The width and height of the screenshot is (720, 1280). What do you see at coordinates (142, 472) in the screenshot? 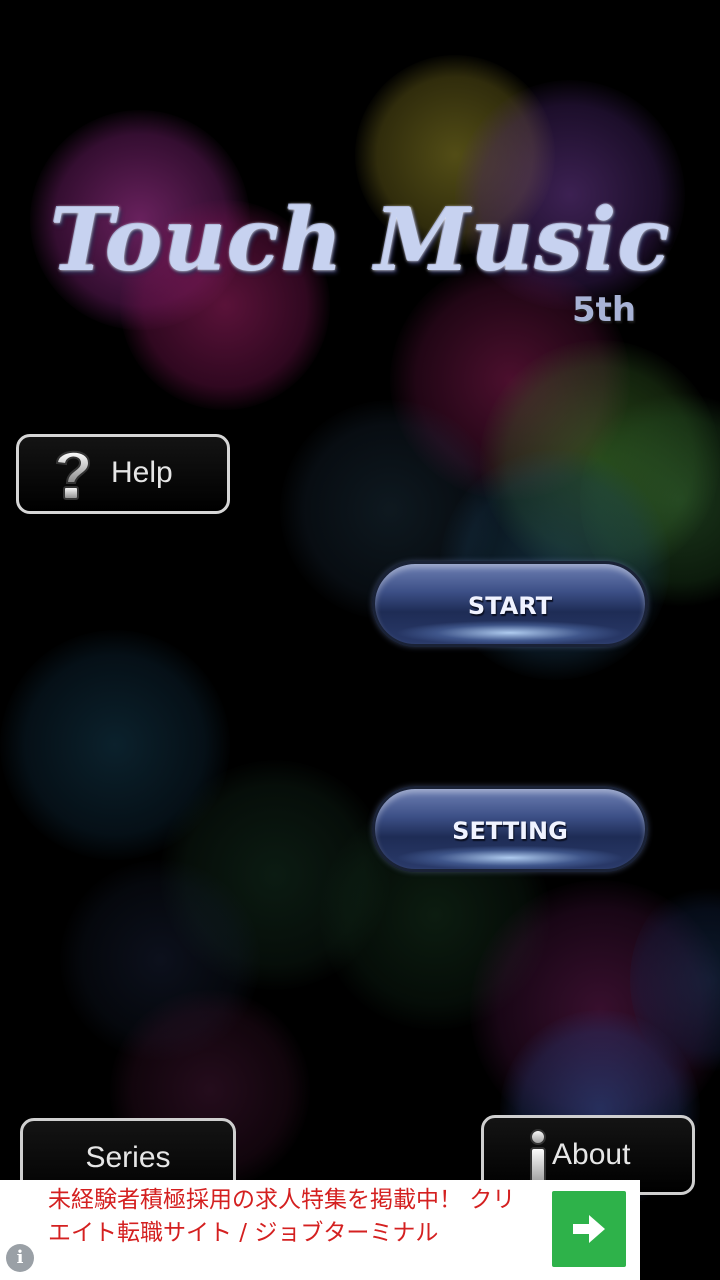
I see `help-button-label: Help` at bounding box center [142, 472].